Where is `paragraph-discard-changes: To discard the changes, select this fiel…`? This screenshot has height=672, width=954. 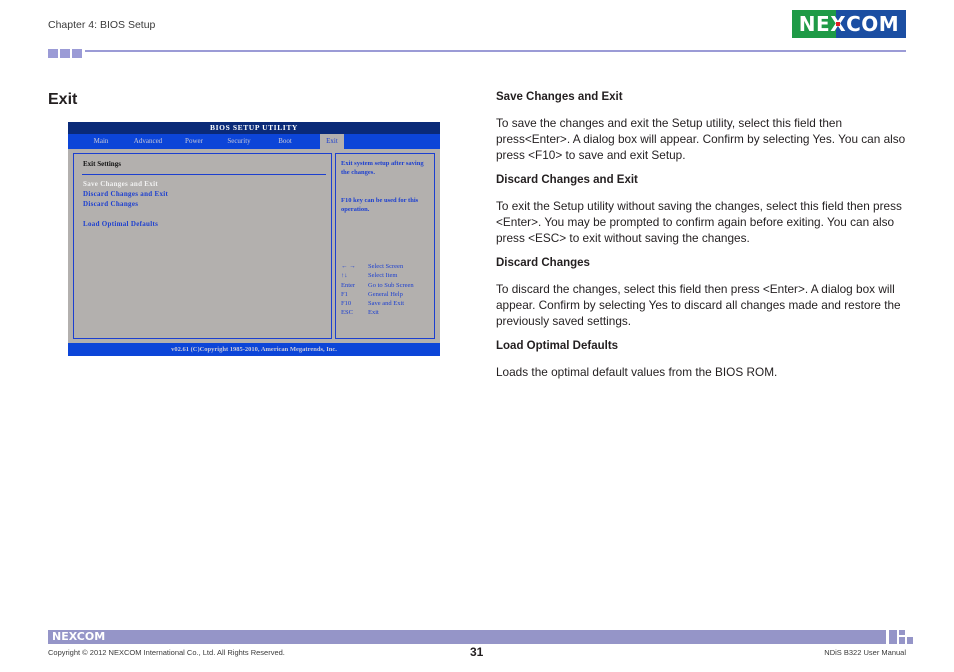
paragraph-discard-changes: To discard the changes, select this fiel… is located at coordinates (698, 305).